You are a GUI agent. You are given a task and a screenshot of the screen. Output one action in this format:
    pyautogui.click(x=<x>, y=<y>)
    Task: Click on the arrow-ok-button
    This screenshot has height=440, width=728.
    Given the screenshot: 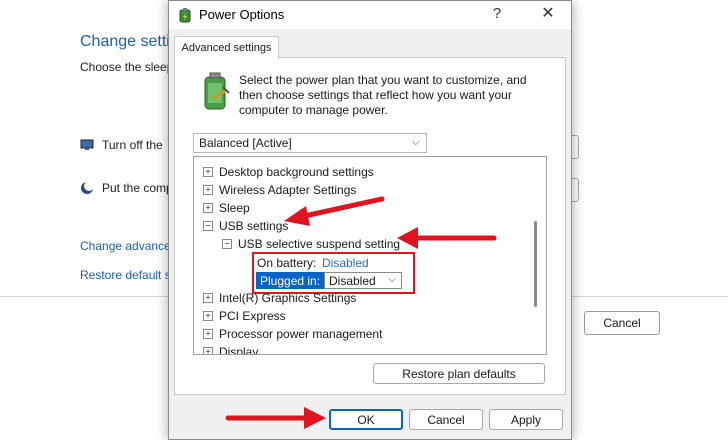 What is the action you would take?
    pyautogui.click(x=275, y=418)
    